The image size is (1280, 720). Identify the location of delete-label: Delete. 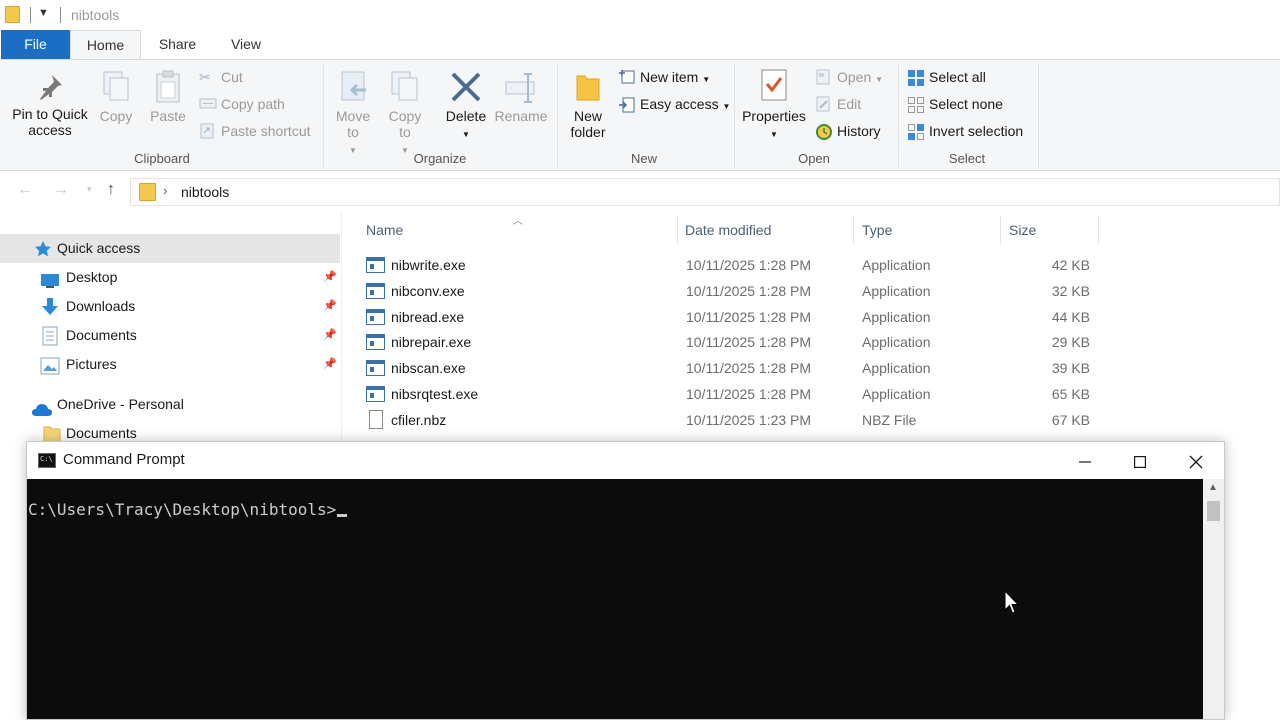
(466, 116).